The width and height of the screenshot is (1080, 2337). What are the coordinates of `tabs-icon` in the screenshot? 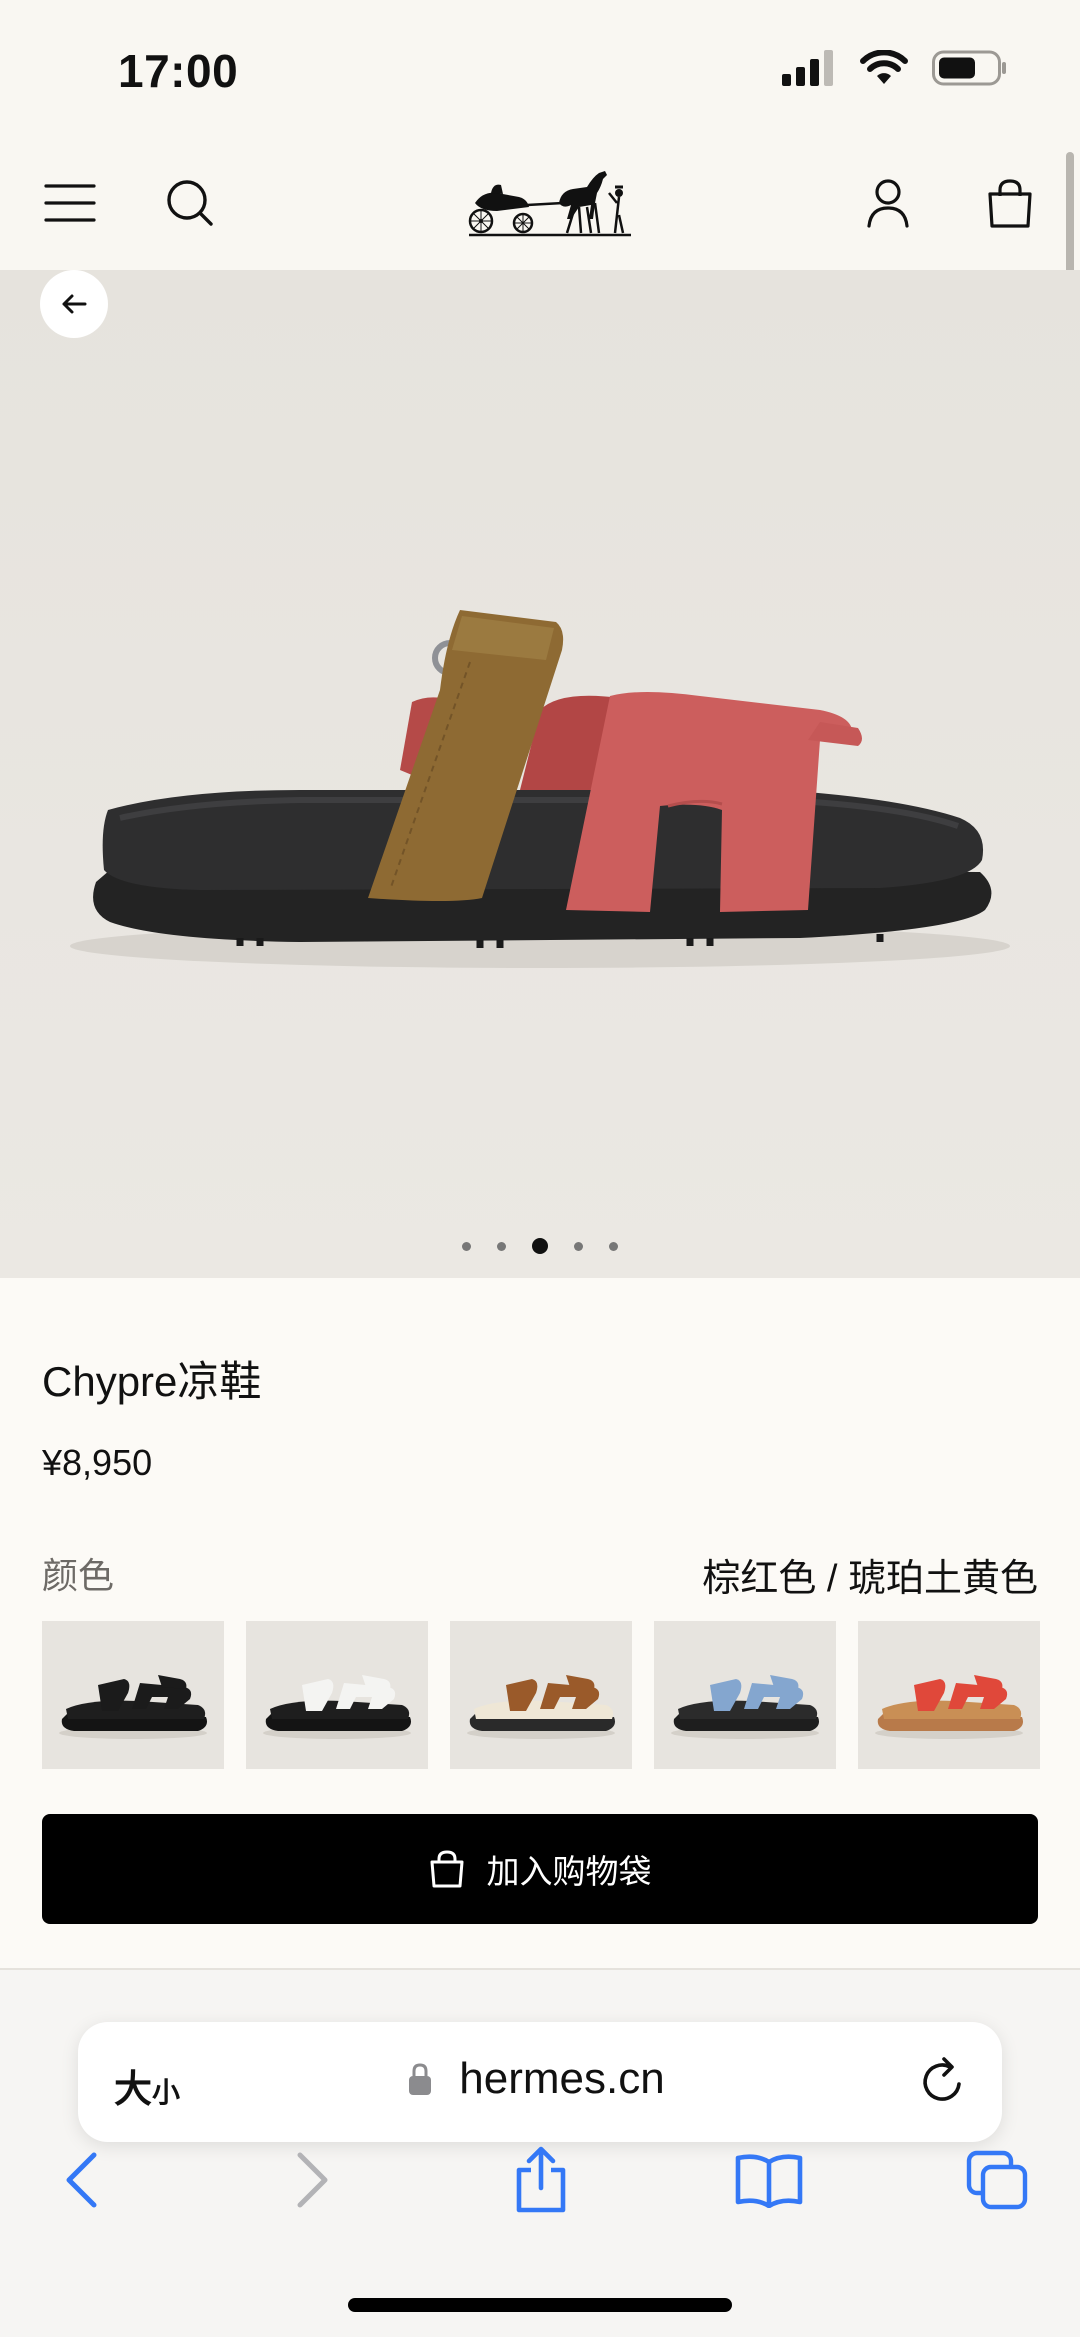 It's located at (997, 2180).